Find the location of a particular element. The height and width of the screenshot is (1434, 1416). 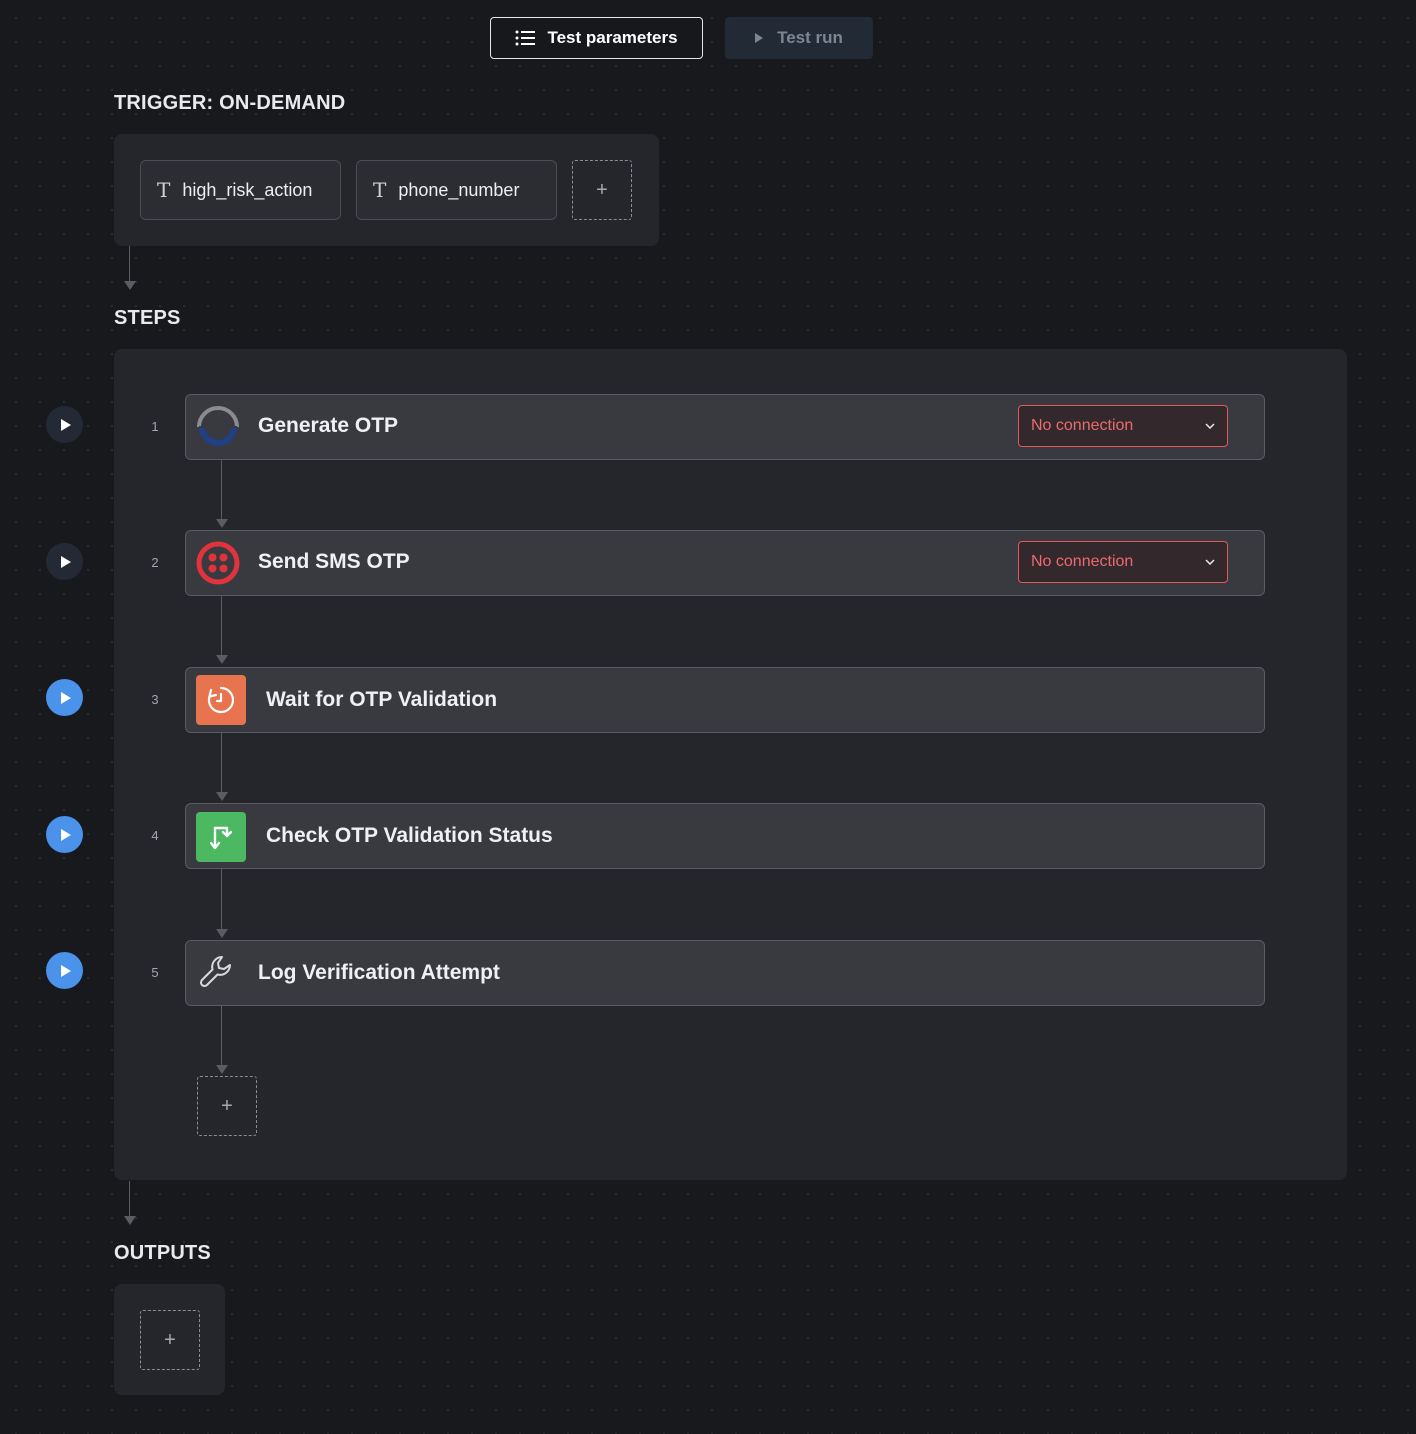

add-output-button: + is located at coordinates (170, 1340).